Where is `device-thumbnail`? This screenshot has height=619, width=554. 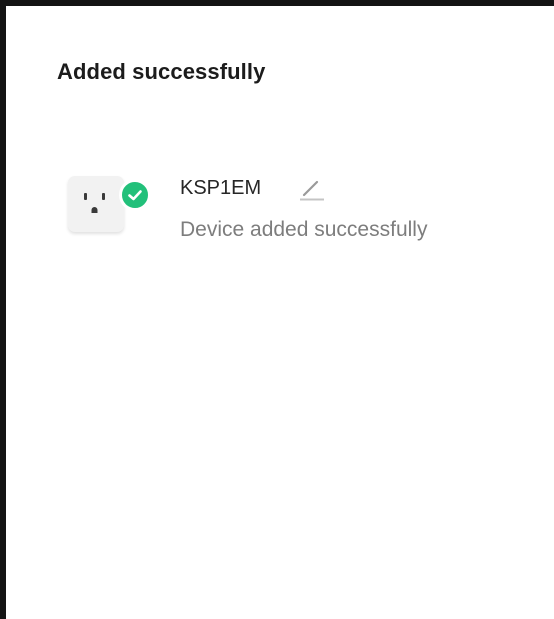 device-thumbnail is located at coordinates (109, 205).